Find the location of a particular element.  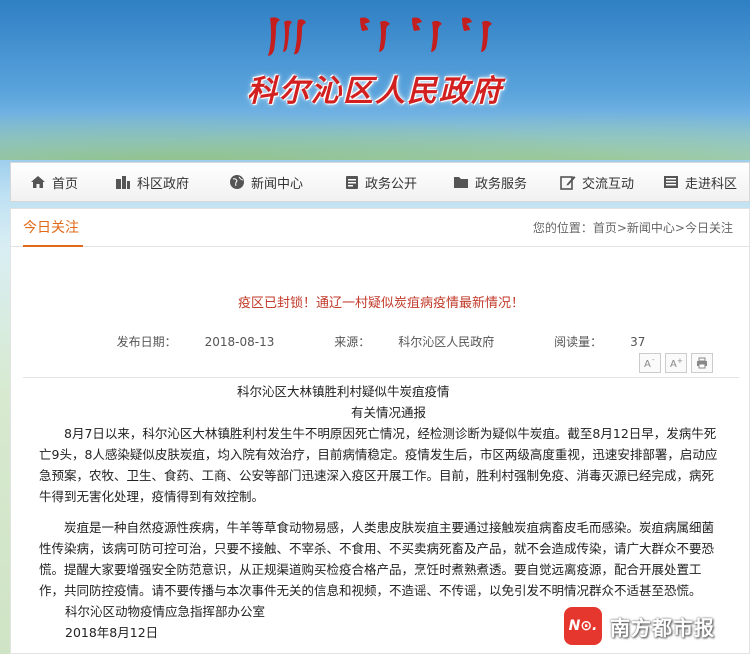

divider is located at coordinates (381, 377).